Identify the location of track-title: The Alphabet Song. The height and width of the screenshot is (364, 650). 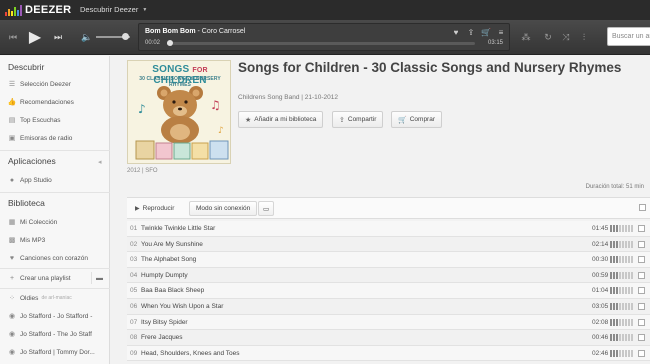
(168, 259).